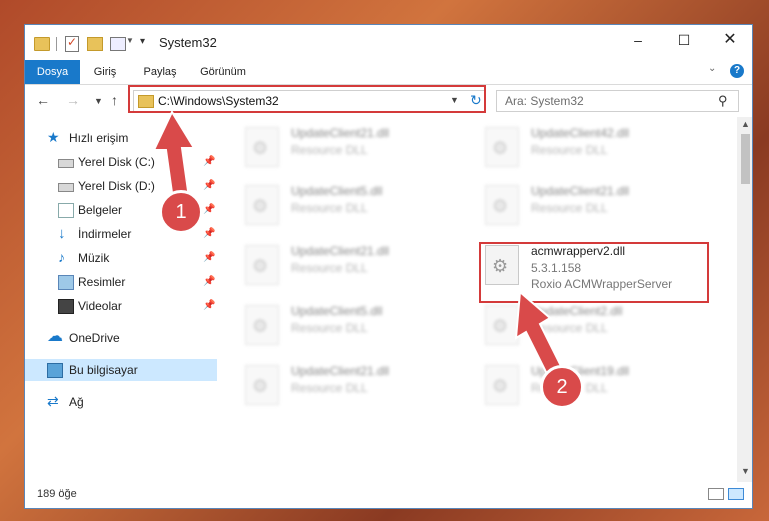 The image size is (769, 521). Describe the element at coordinates (160, 72) in the screenshot. I see `tab-share: Paylaş` at that location.